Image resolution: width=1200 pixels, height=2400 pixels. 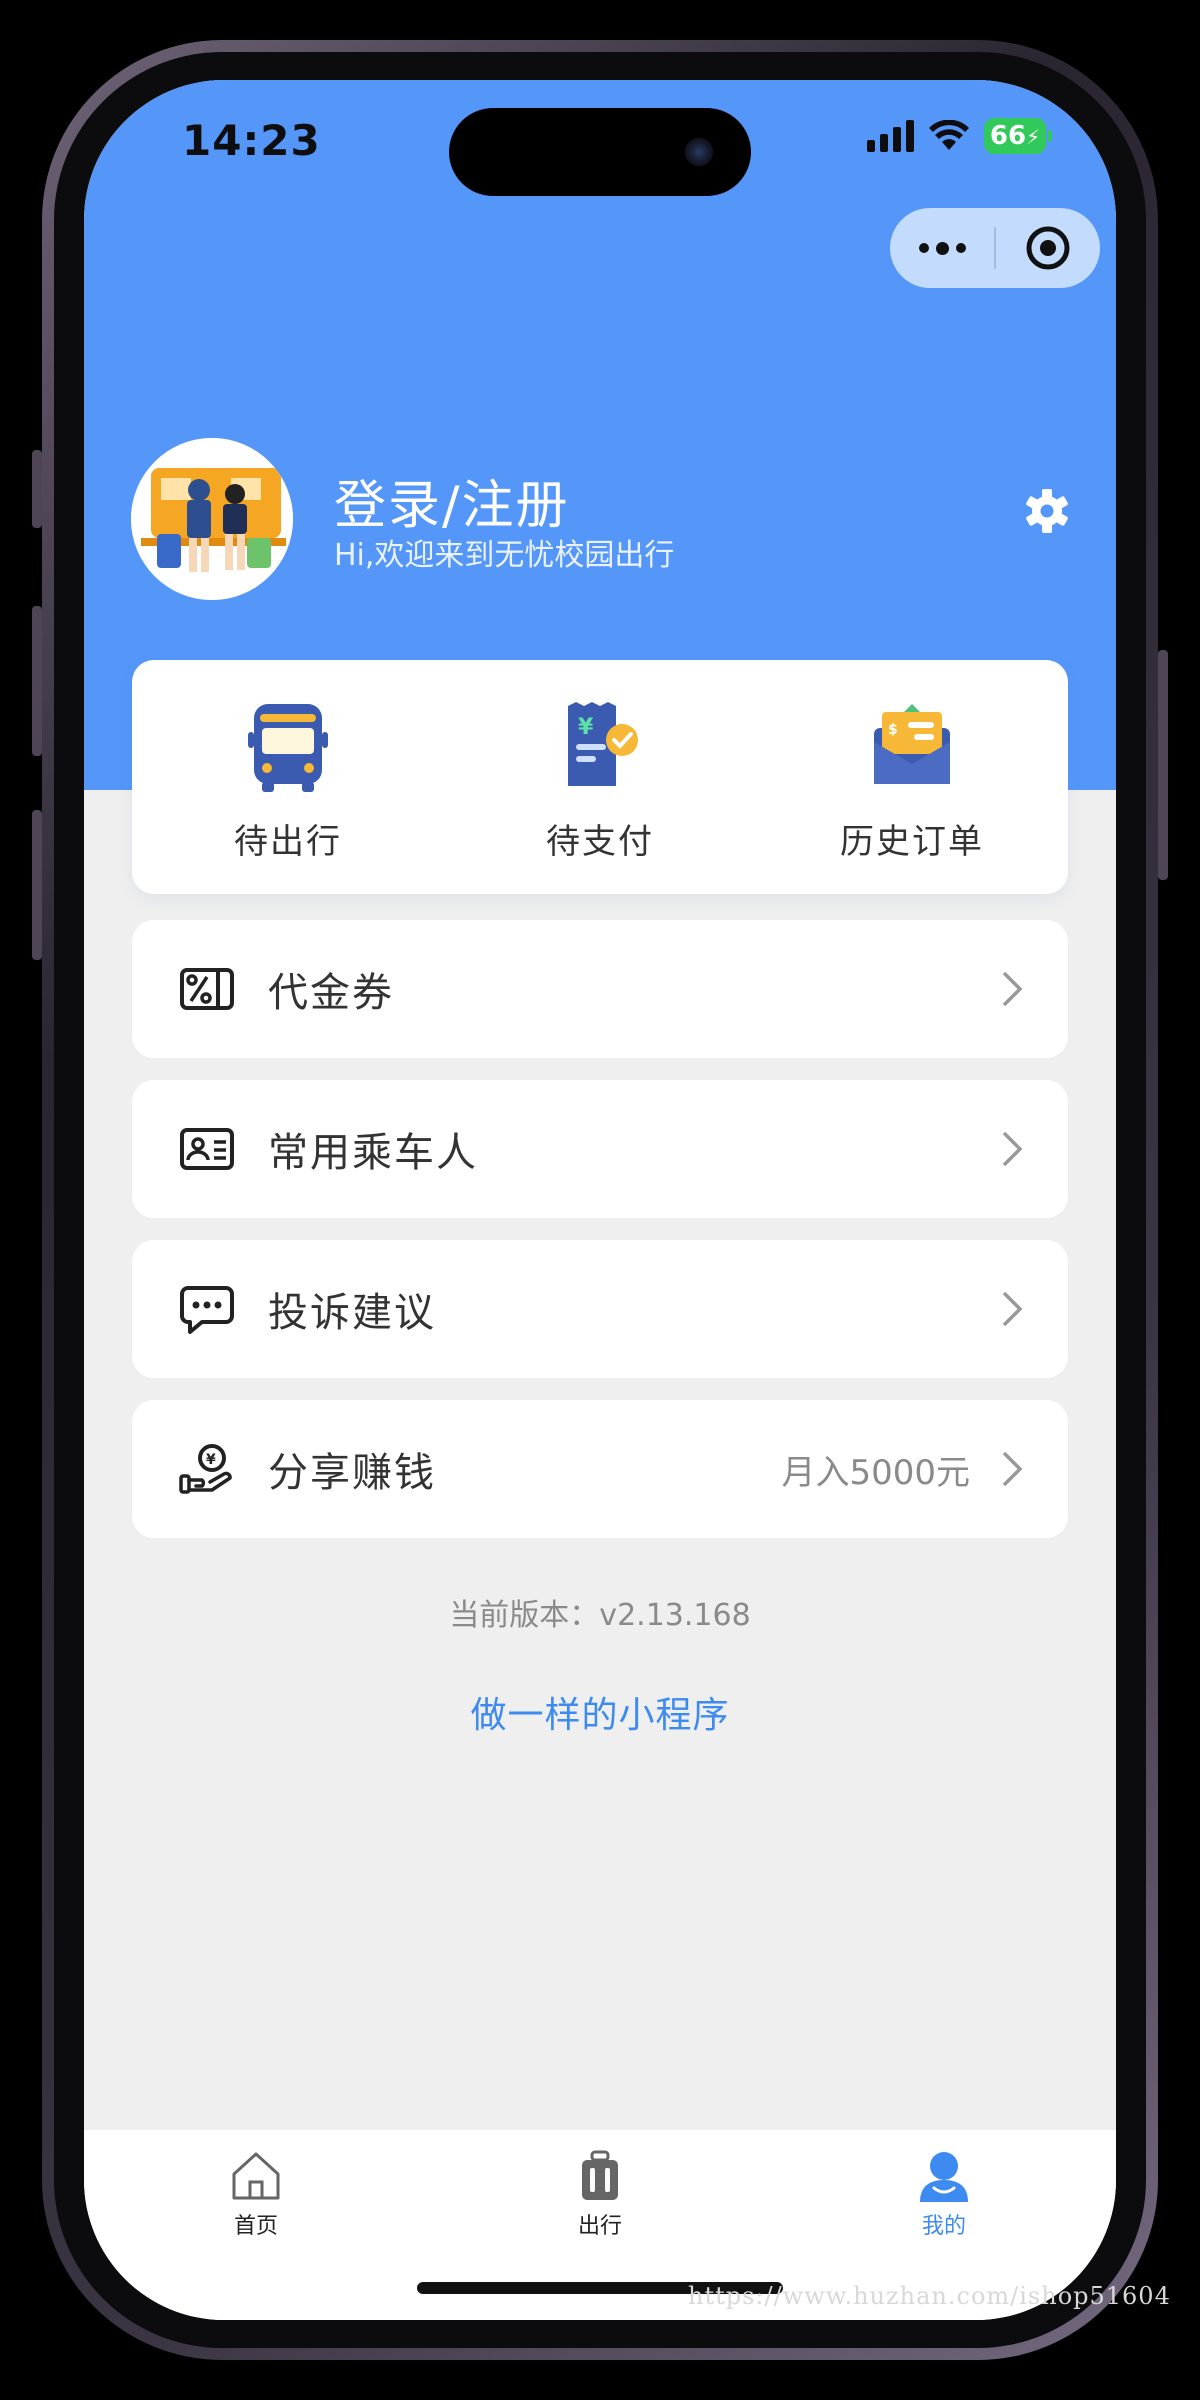 I want to click on chat-bubble-icon, so click(x=207, y=1310).